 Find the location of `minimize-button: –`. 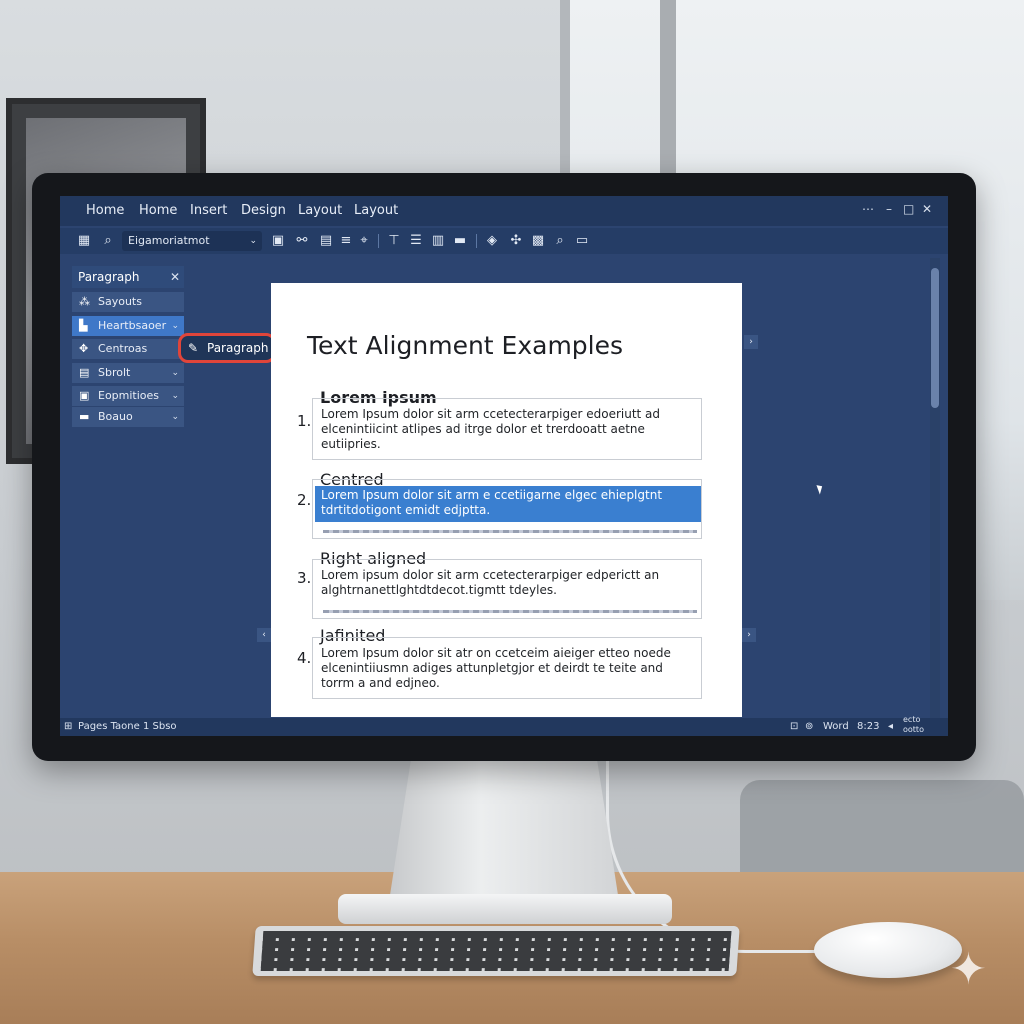

minimize-button: – is located at coordinates (889, 209).